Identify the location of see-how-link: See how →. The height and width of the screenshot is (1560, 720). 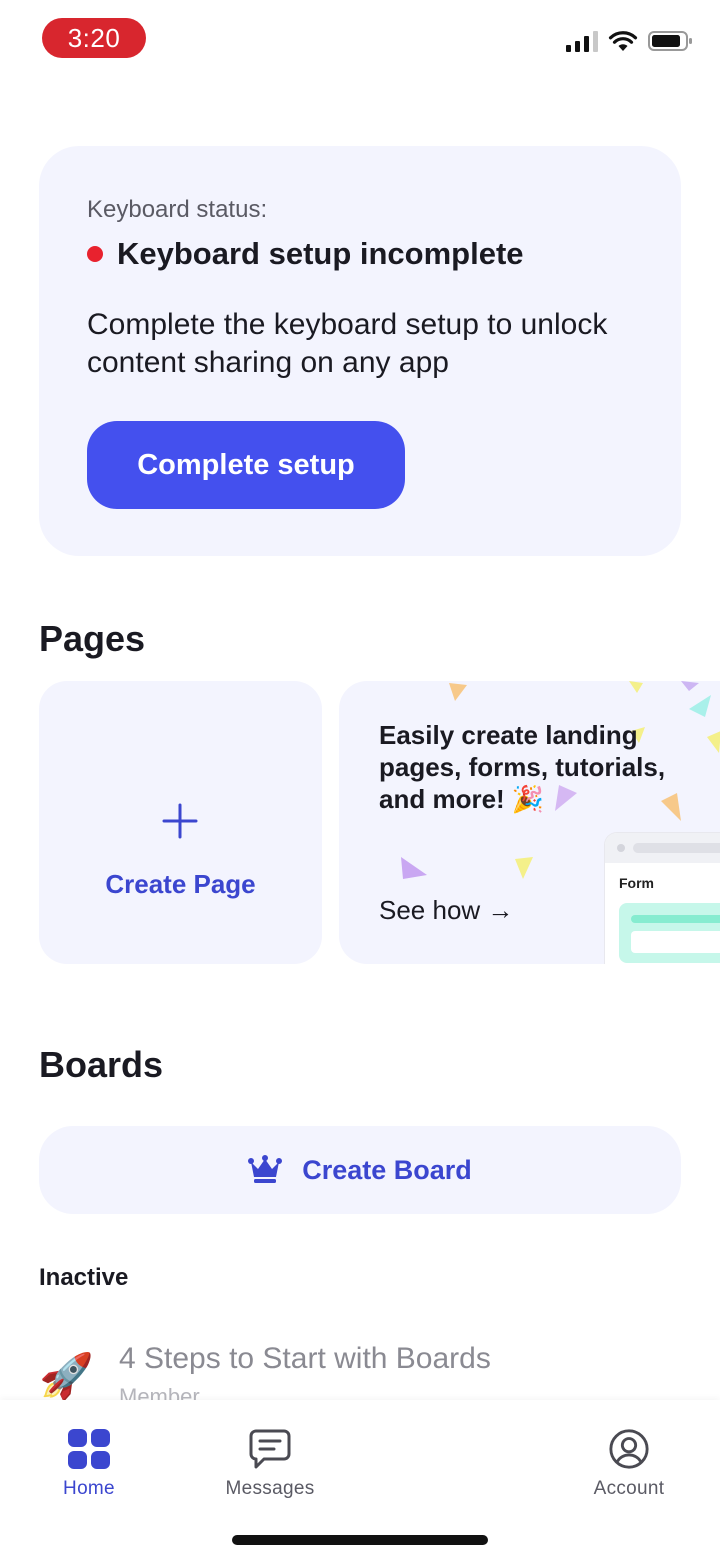
(446, 910).